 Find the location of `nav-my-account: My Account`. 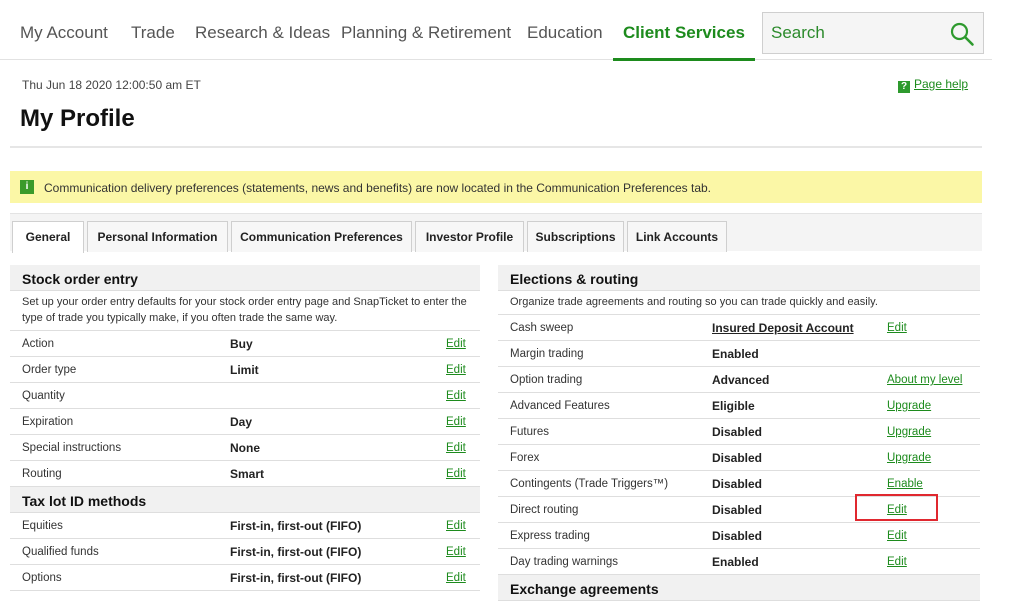

nav-my-account: My Account is located at coordinates (64, 30).